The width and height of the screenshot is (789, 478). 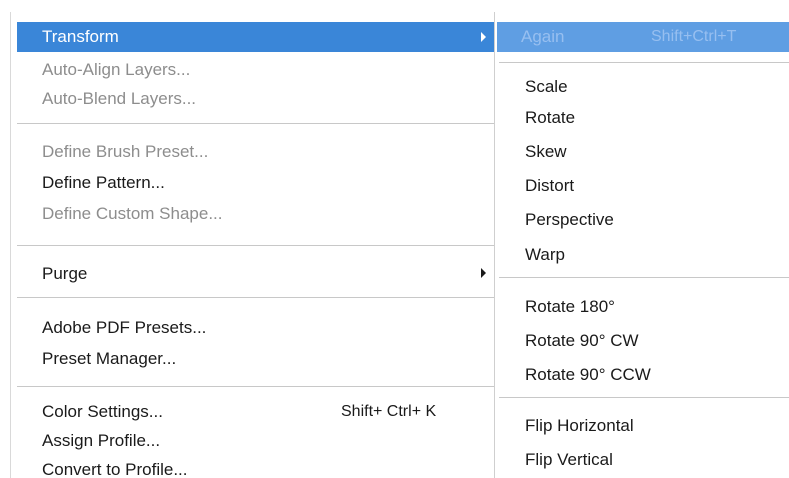 What do you see at coordinates (255, 37) in the screenshot?
I see `menu-item-transform: Transform` at bounding box center [255, 37].